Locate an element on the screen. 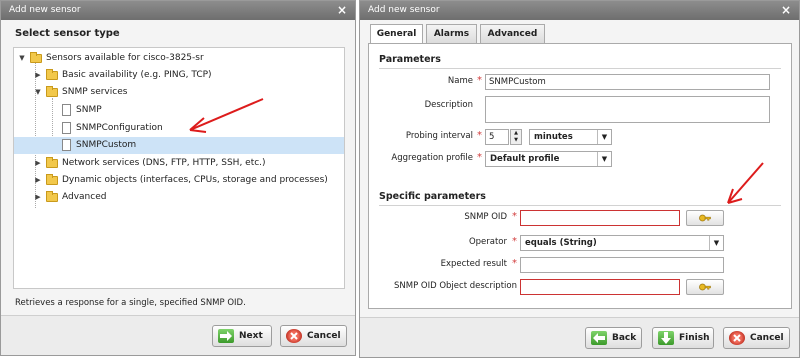  probing-interval-input: 5 is located at coordinates (497, 137).